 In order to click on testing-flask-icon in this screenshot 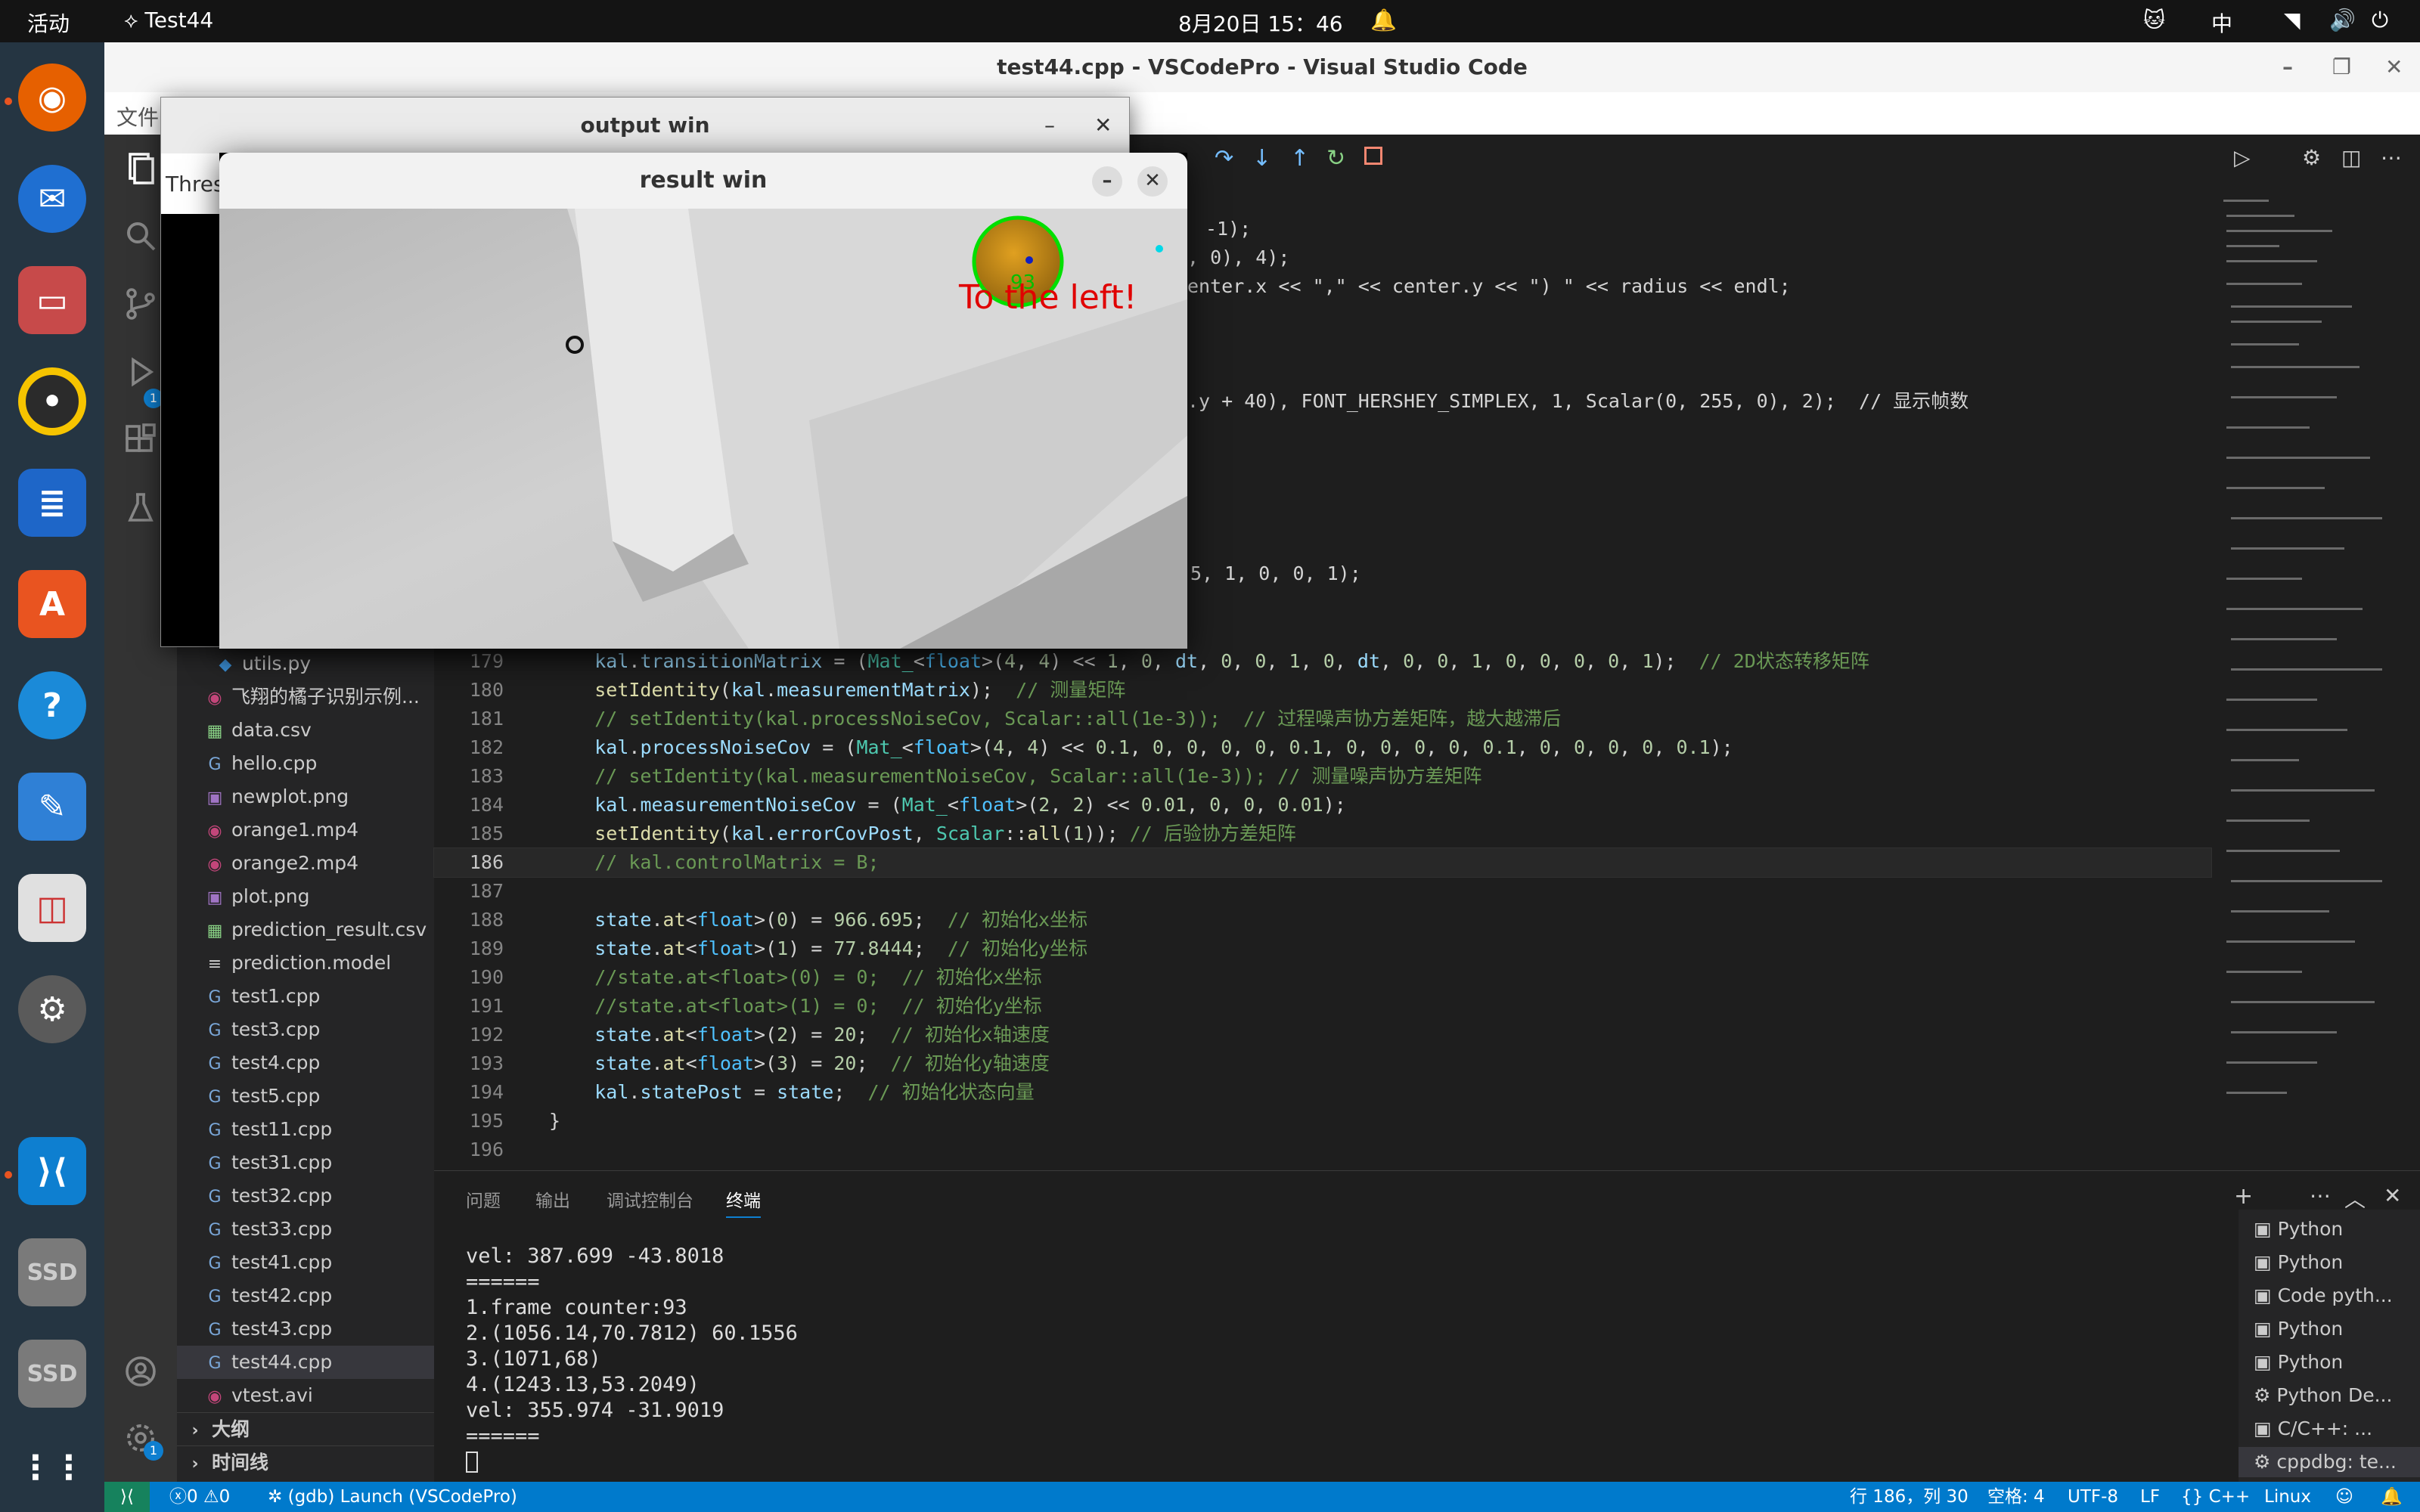, I will do `click(141, 508)`.